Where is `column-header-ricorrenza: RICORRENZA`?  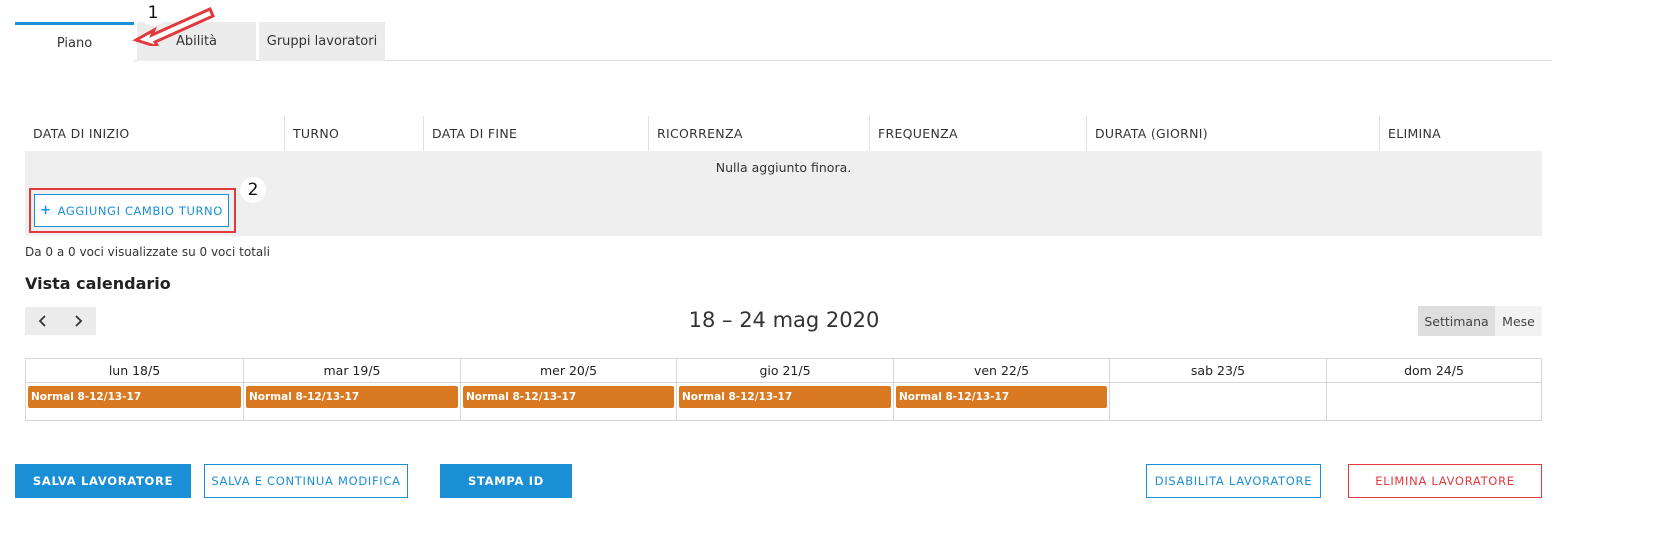 column-header-ricorrenza: RICORRENZA is located at coordinates (758, 133).